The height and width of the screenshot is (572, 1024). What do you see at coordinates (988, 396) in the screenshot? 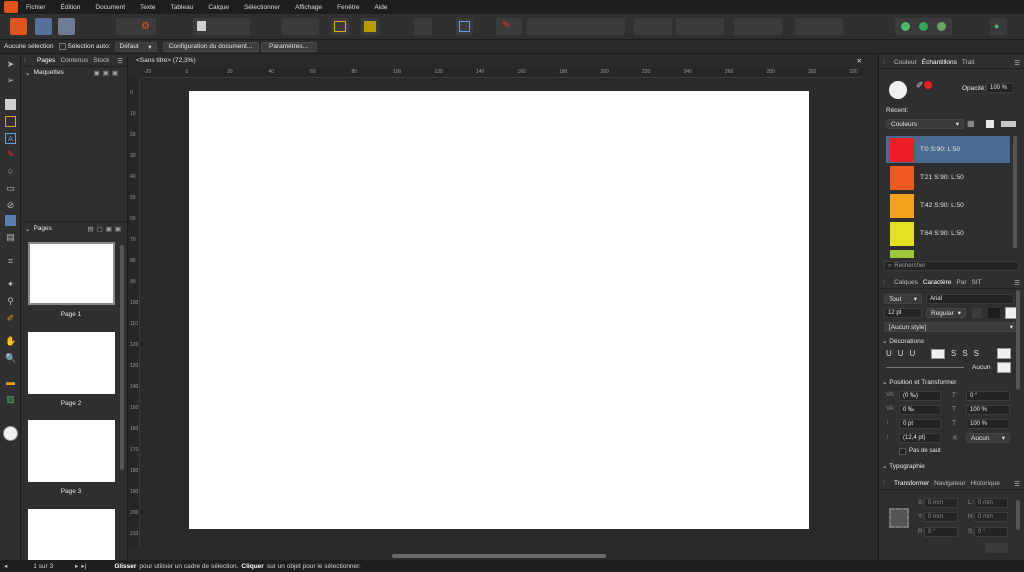
I see `rotation-field: 0 °` at bounding box center [988, 396].